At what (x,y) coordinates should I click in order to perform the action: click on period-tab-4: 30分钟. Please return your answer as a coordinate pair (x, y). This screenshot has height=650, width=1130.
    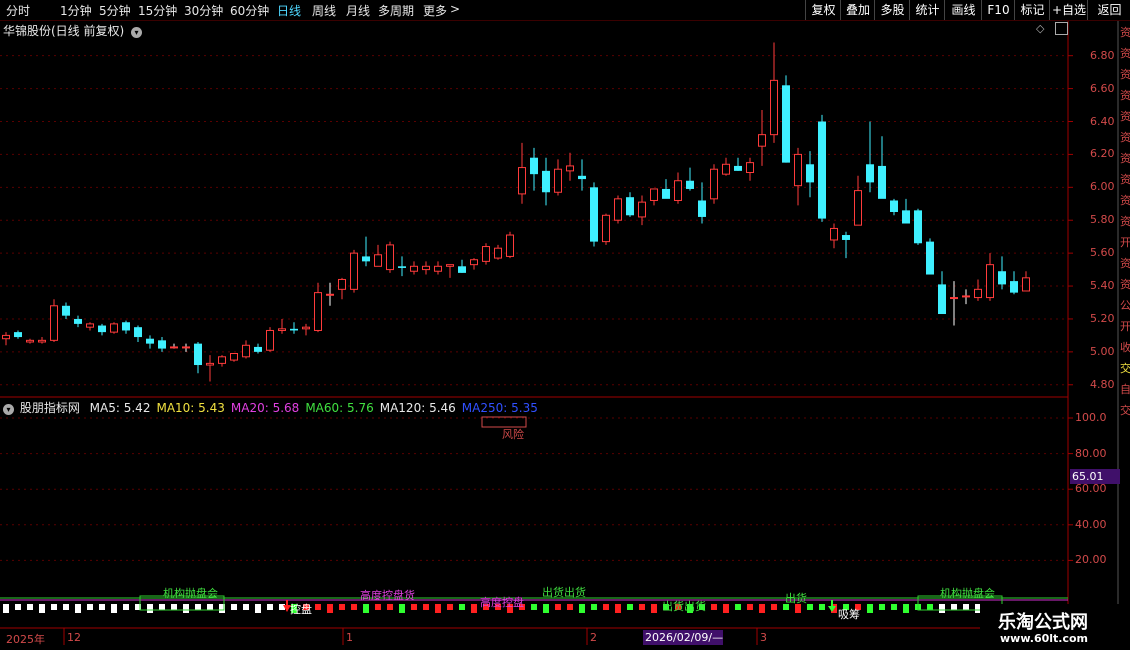
    Looking at the image, I should click on (203, 10).